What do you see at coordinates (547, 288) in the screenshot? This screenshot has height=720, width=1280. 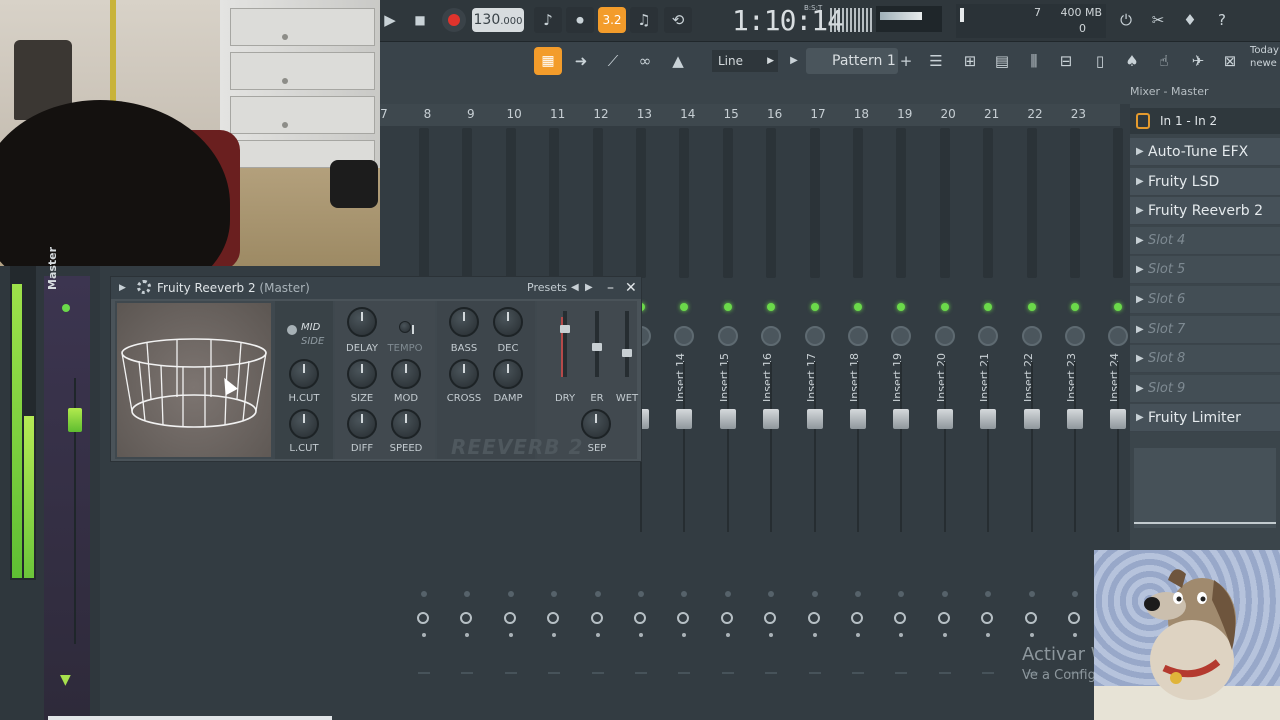 I see `presets-button: Presets` at bounding box center [547, 288].